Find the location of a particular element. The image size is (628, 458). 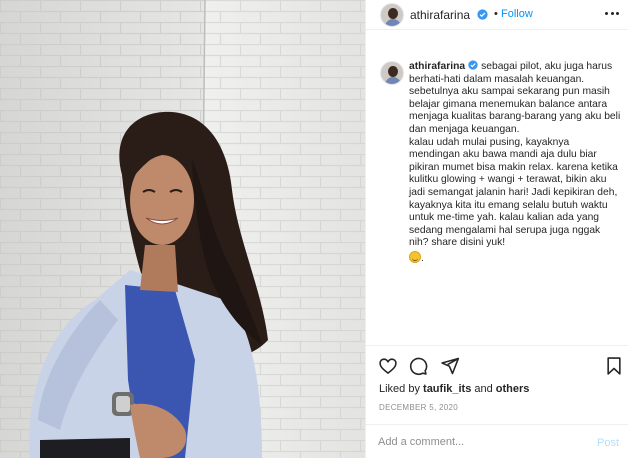

more-options-icon is located at coordinates (612, 14).